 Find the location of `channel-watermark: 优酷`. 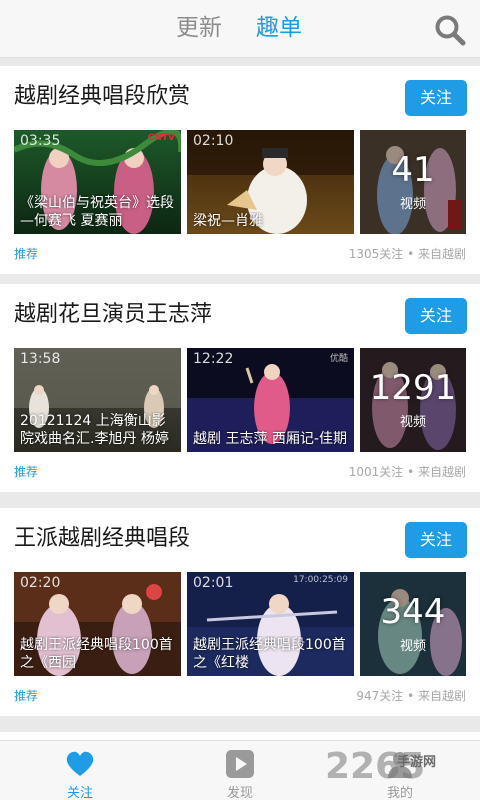

channel-watermark: 优酷 is located at coordinates (338, 359).